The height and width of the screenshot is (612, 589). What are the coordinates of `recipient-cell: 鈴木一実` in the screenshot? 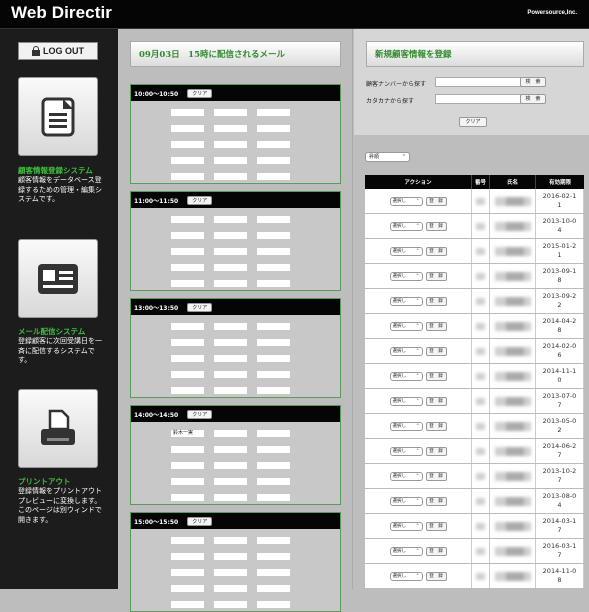 It's located at (187, 433).